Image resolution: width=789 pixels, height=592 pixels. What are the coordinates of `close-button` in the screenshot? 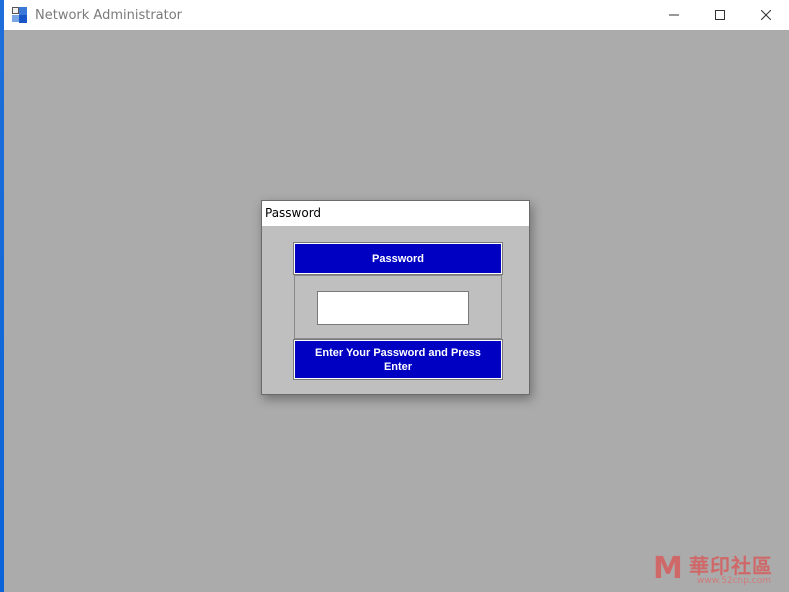 It's located at (766, 15).